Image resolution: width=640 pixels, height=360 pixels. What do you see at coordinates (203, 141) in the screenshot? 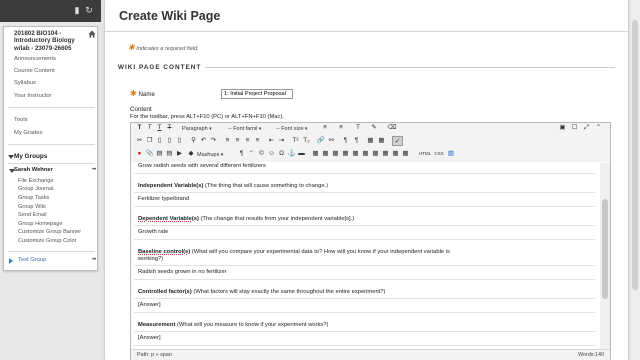
I see `undo-icon: ↶` at bounding box center [203, 141].